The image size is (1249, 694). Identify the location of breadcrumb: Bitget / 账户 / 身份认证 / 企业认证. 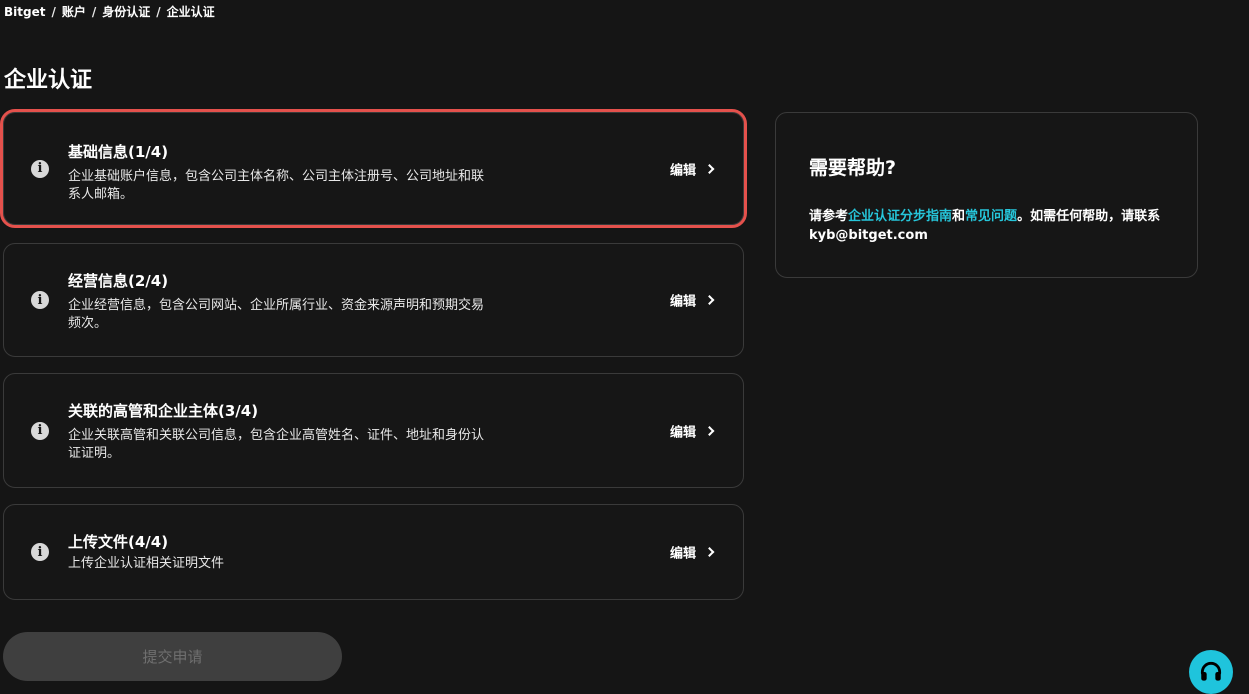
(109, 11).